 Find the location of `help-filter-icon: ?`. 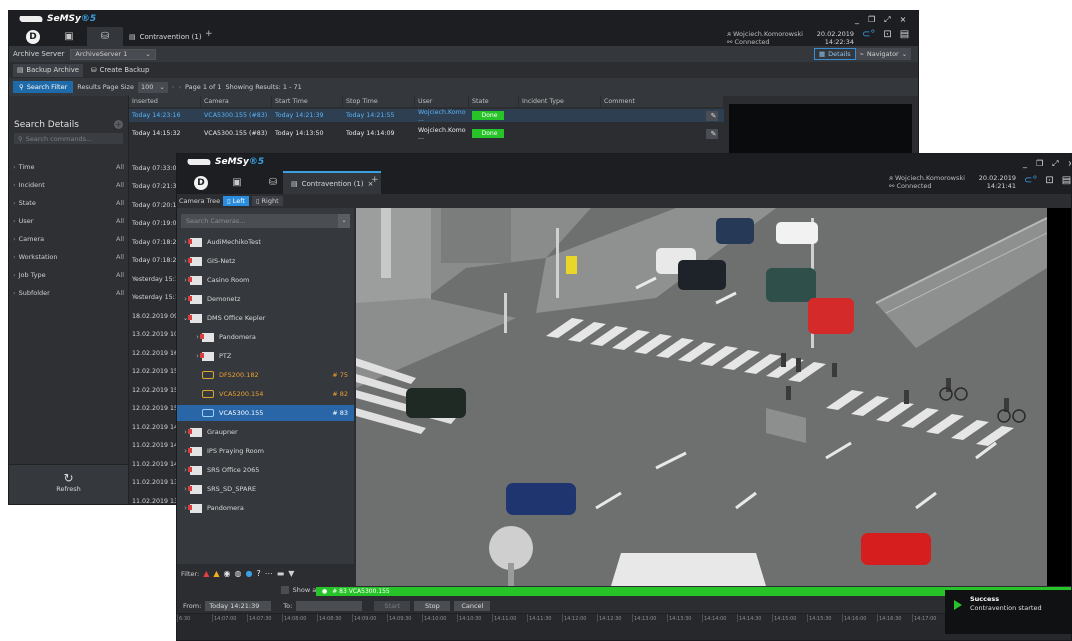

help-filter-icon: ? is located at coordinates (258, 573).